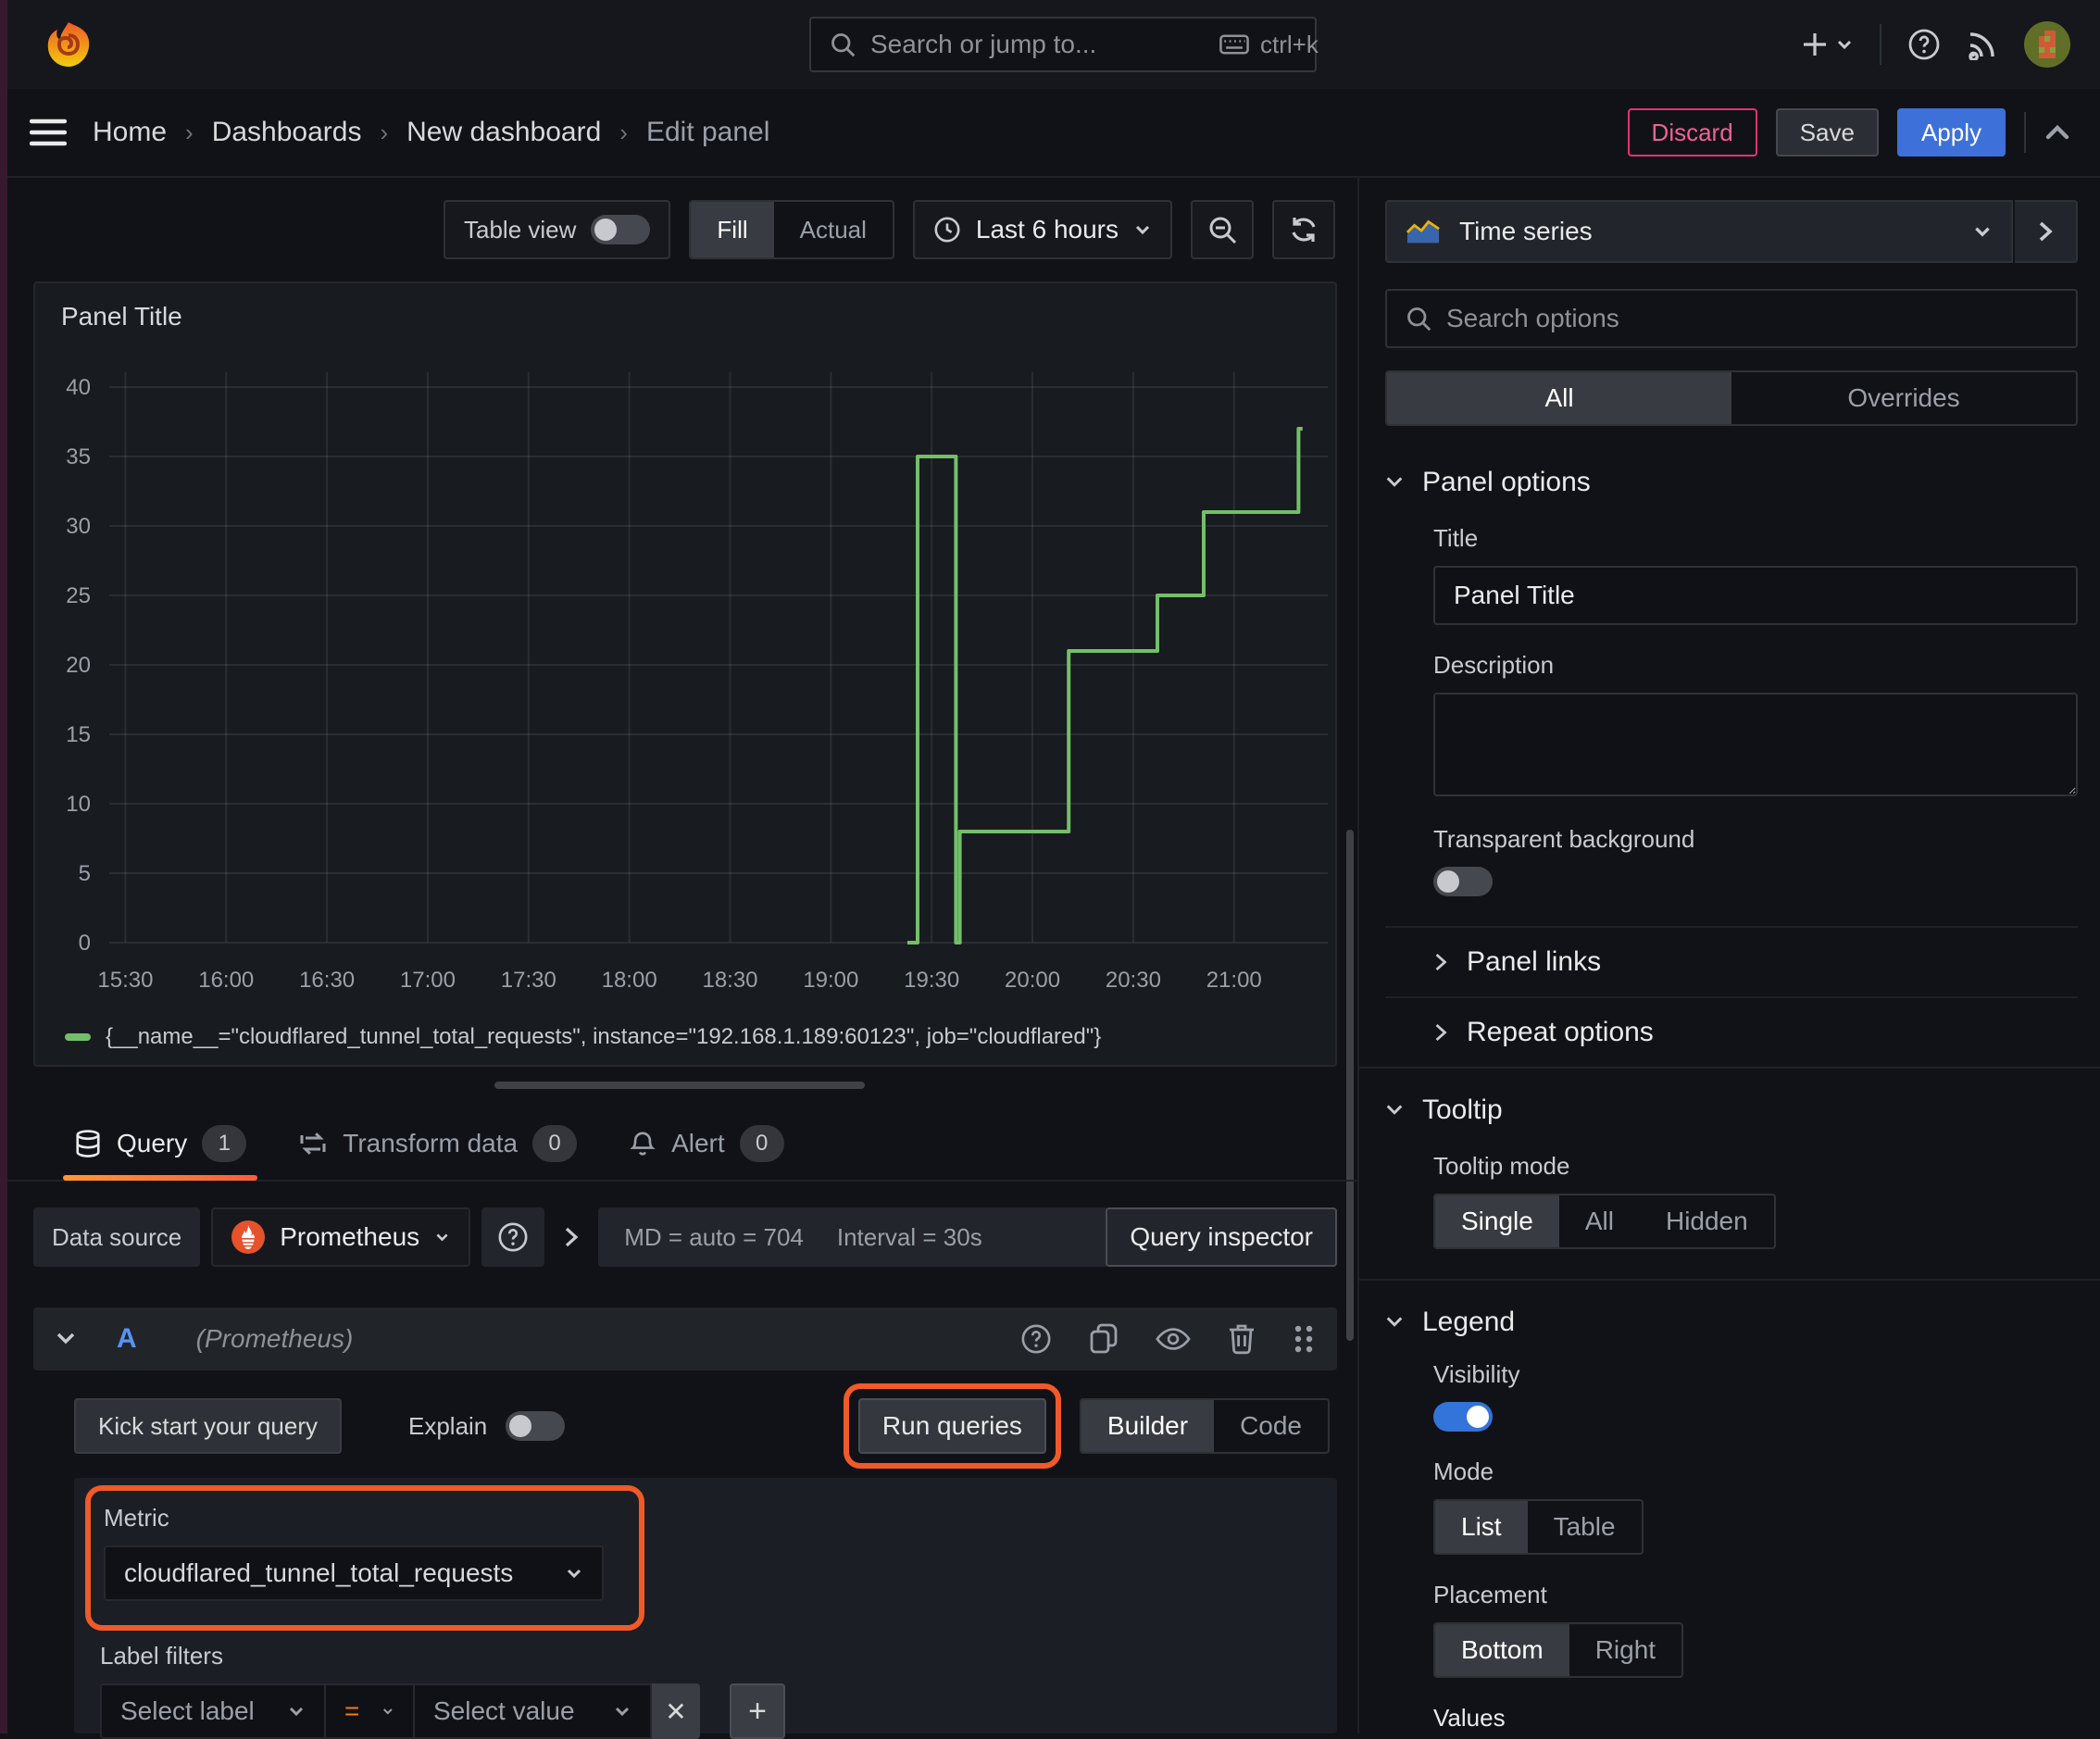 The height and width of the screenshot is (1739, 2100). What do you see at coordinates (1559, 398) in the screenshot?
I see `tab-all: All` at bounding box center [1559, 398].